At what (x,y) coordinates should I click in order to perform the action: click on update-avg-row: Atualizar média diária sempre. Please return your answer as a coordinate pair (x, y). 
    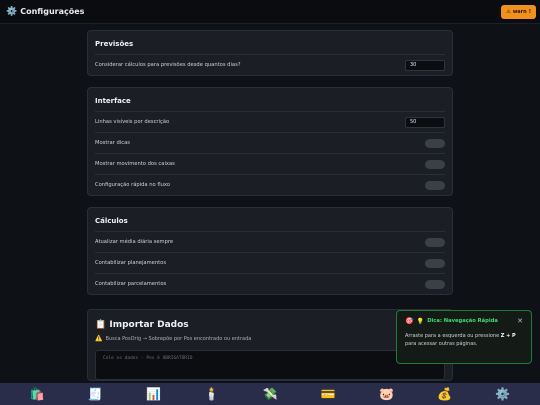
    Looking at the image, I should click on (270, 241).